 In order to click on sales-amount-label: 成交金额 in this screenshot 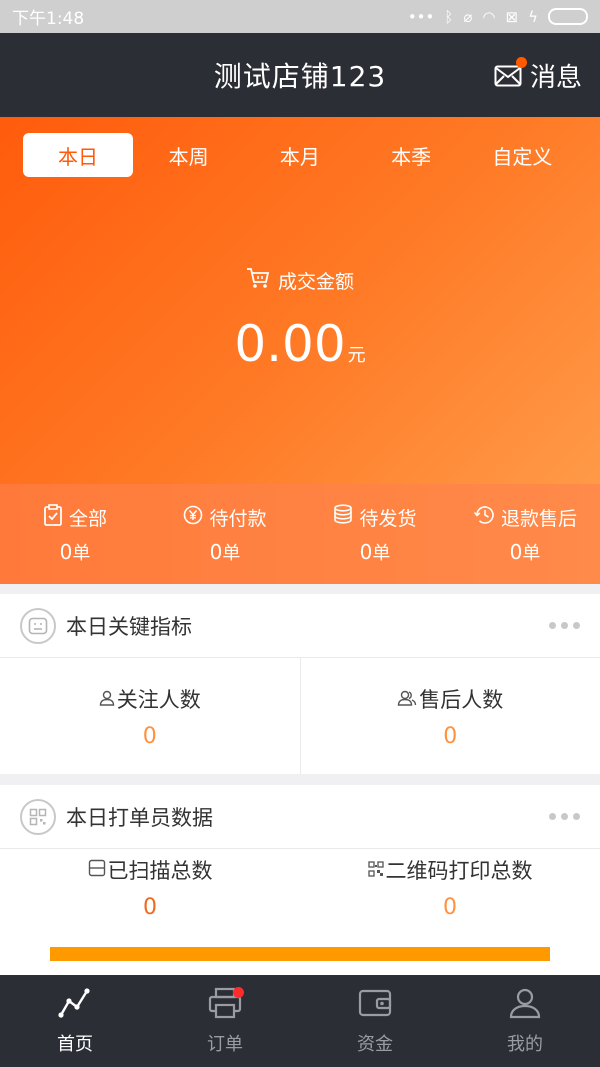, I will do `click(300, 280)`.